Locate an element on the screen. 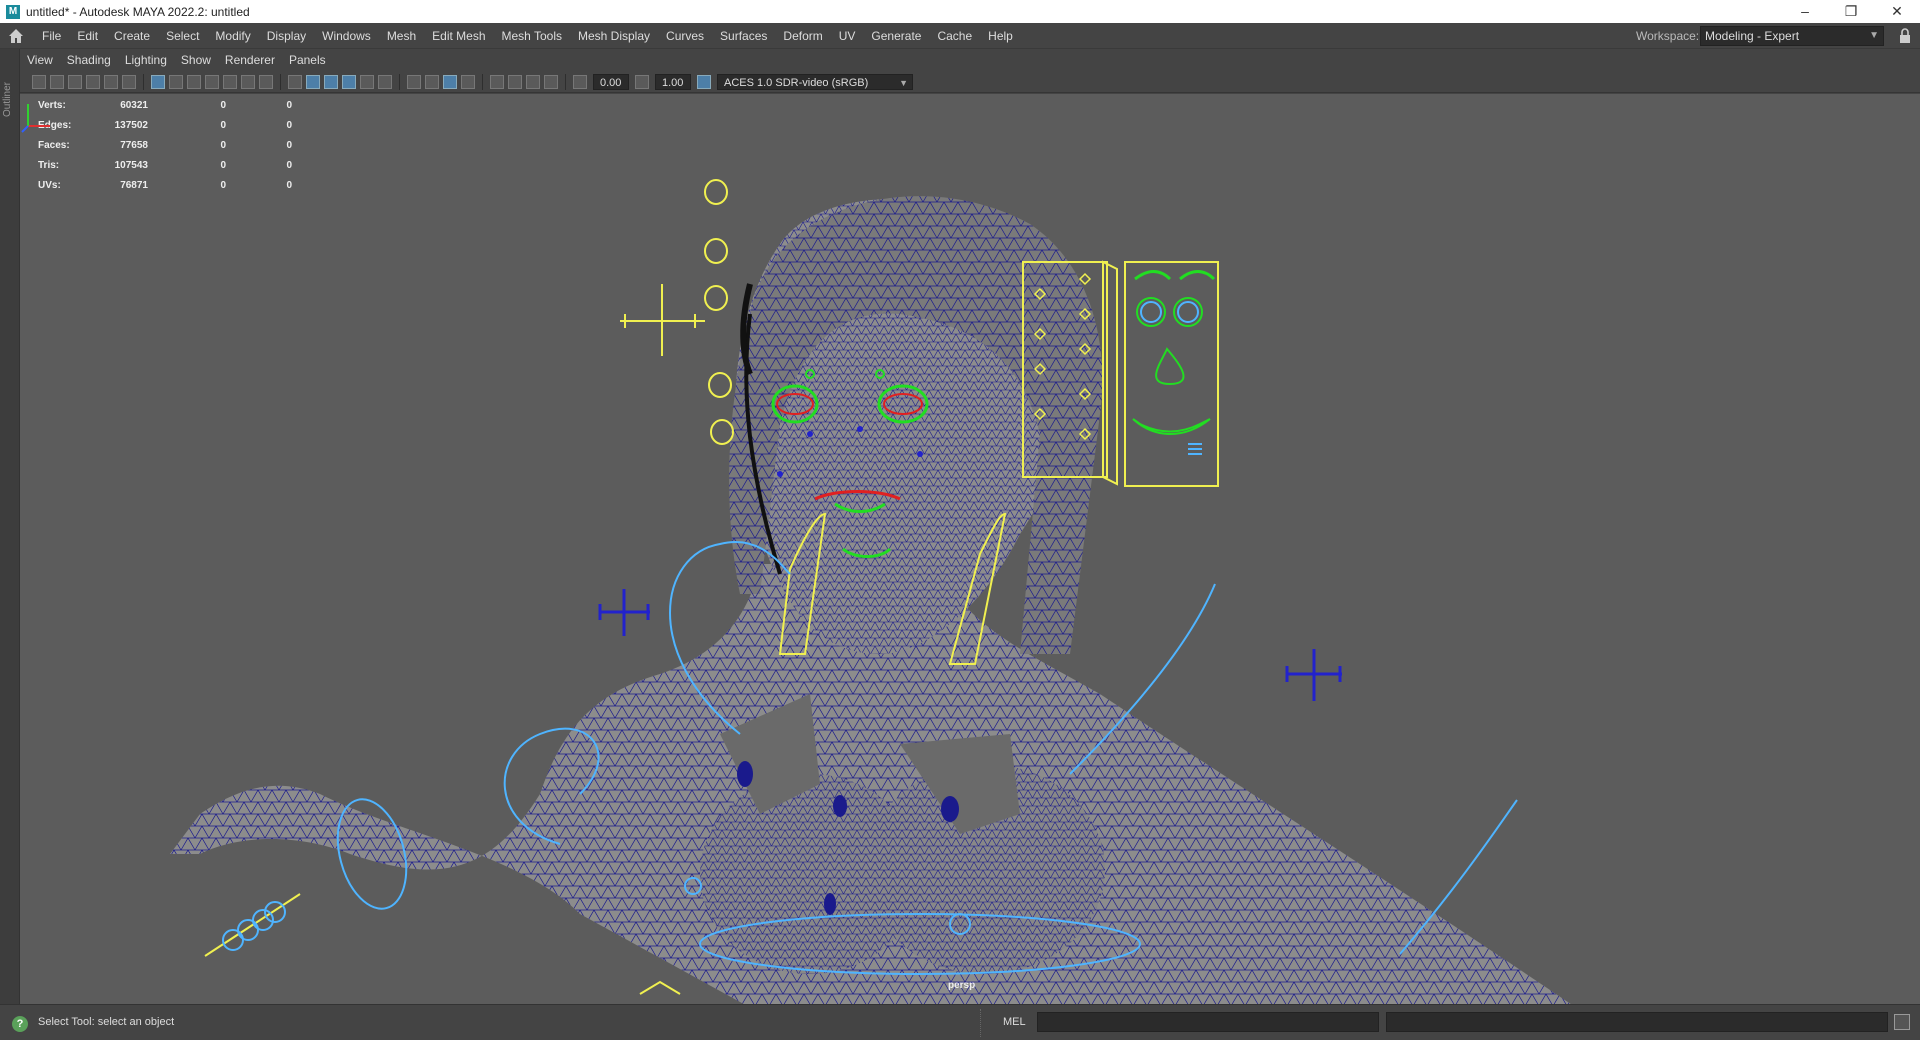  menu-curves: Curves is located at coordinates (685, 36).